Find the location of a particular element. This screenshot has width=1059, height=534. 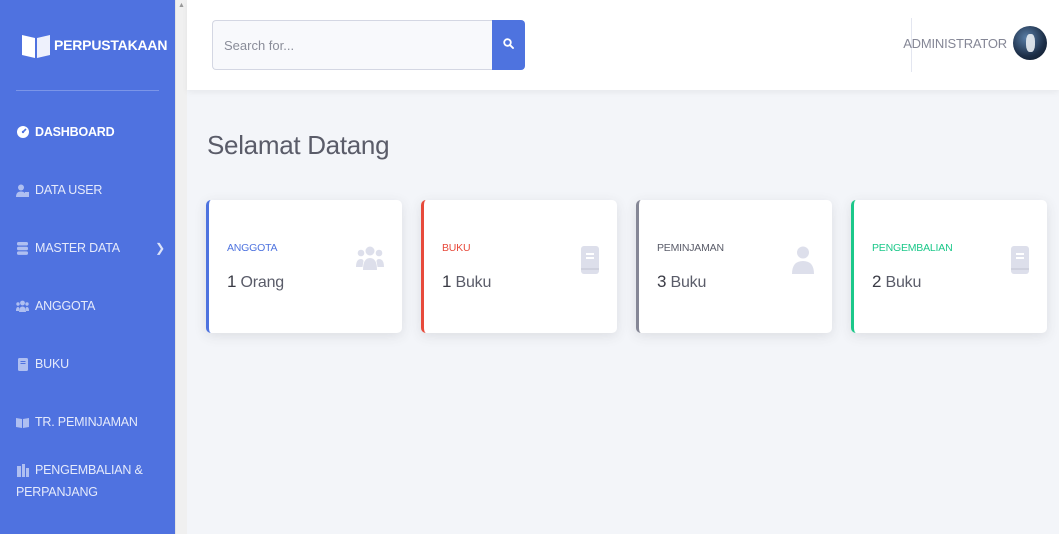

sidebar-item-pengembalian: PENGEMBALIAN & PERPANJANG is located at coordinates (87, 486).